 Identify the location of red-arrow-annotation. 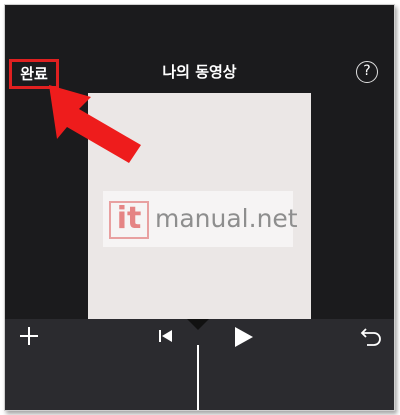
(95, 124).